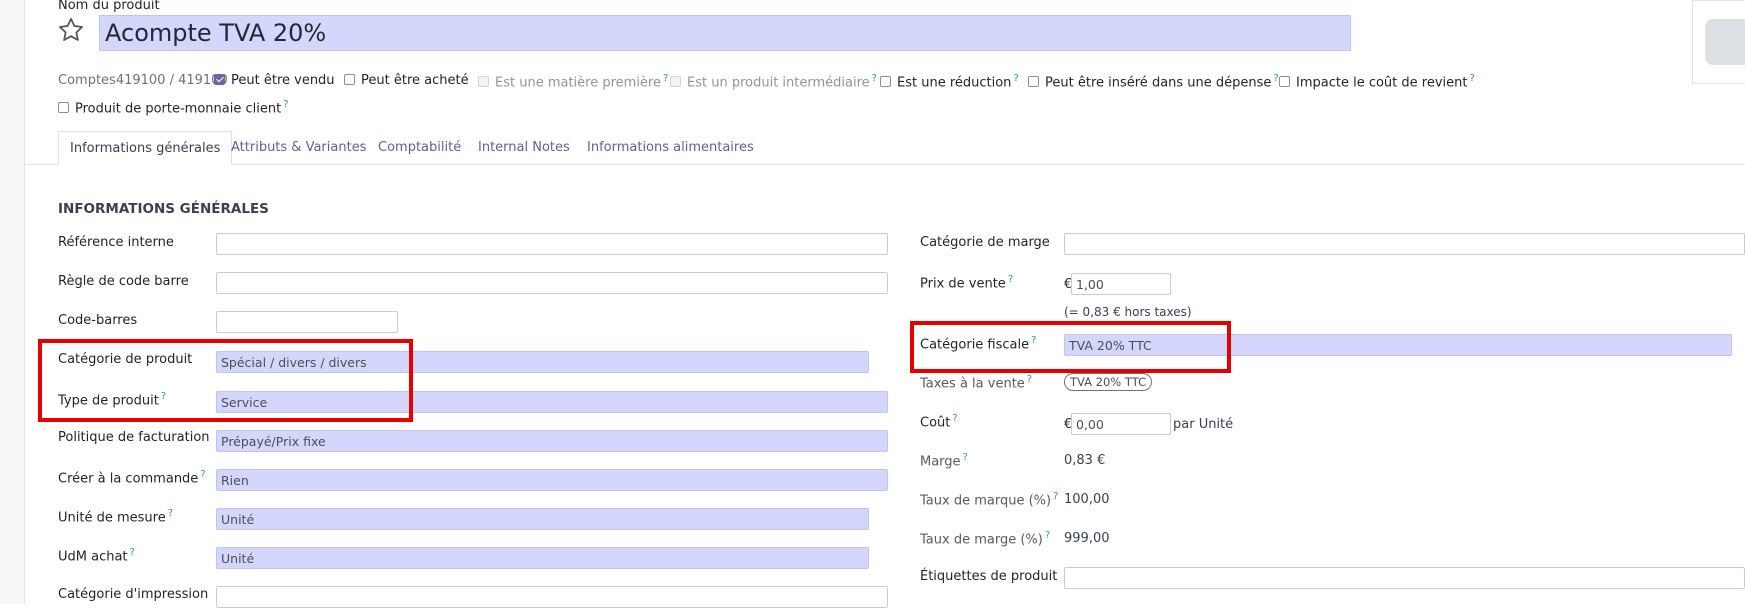 The width and height of the screenshot is (1745, 608). Describe the element at coordinates (219, 79) in the screenshot. I see `checkbox-checked-icon` at that location.